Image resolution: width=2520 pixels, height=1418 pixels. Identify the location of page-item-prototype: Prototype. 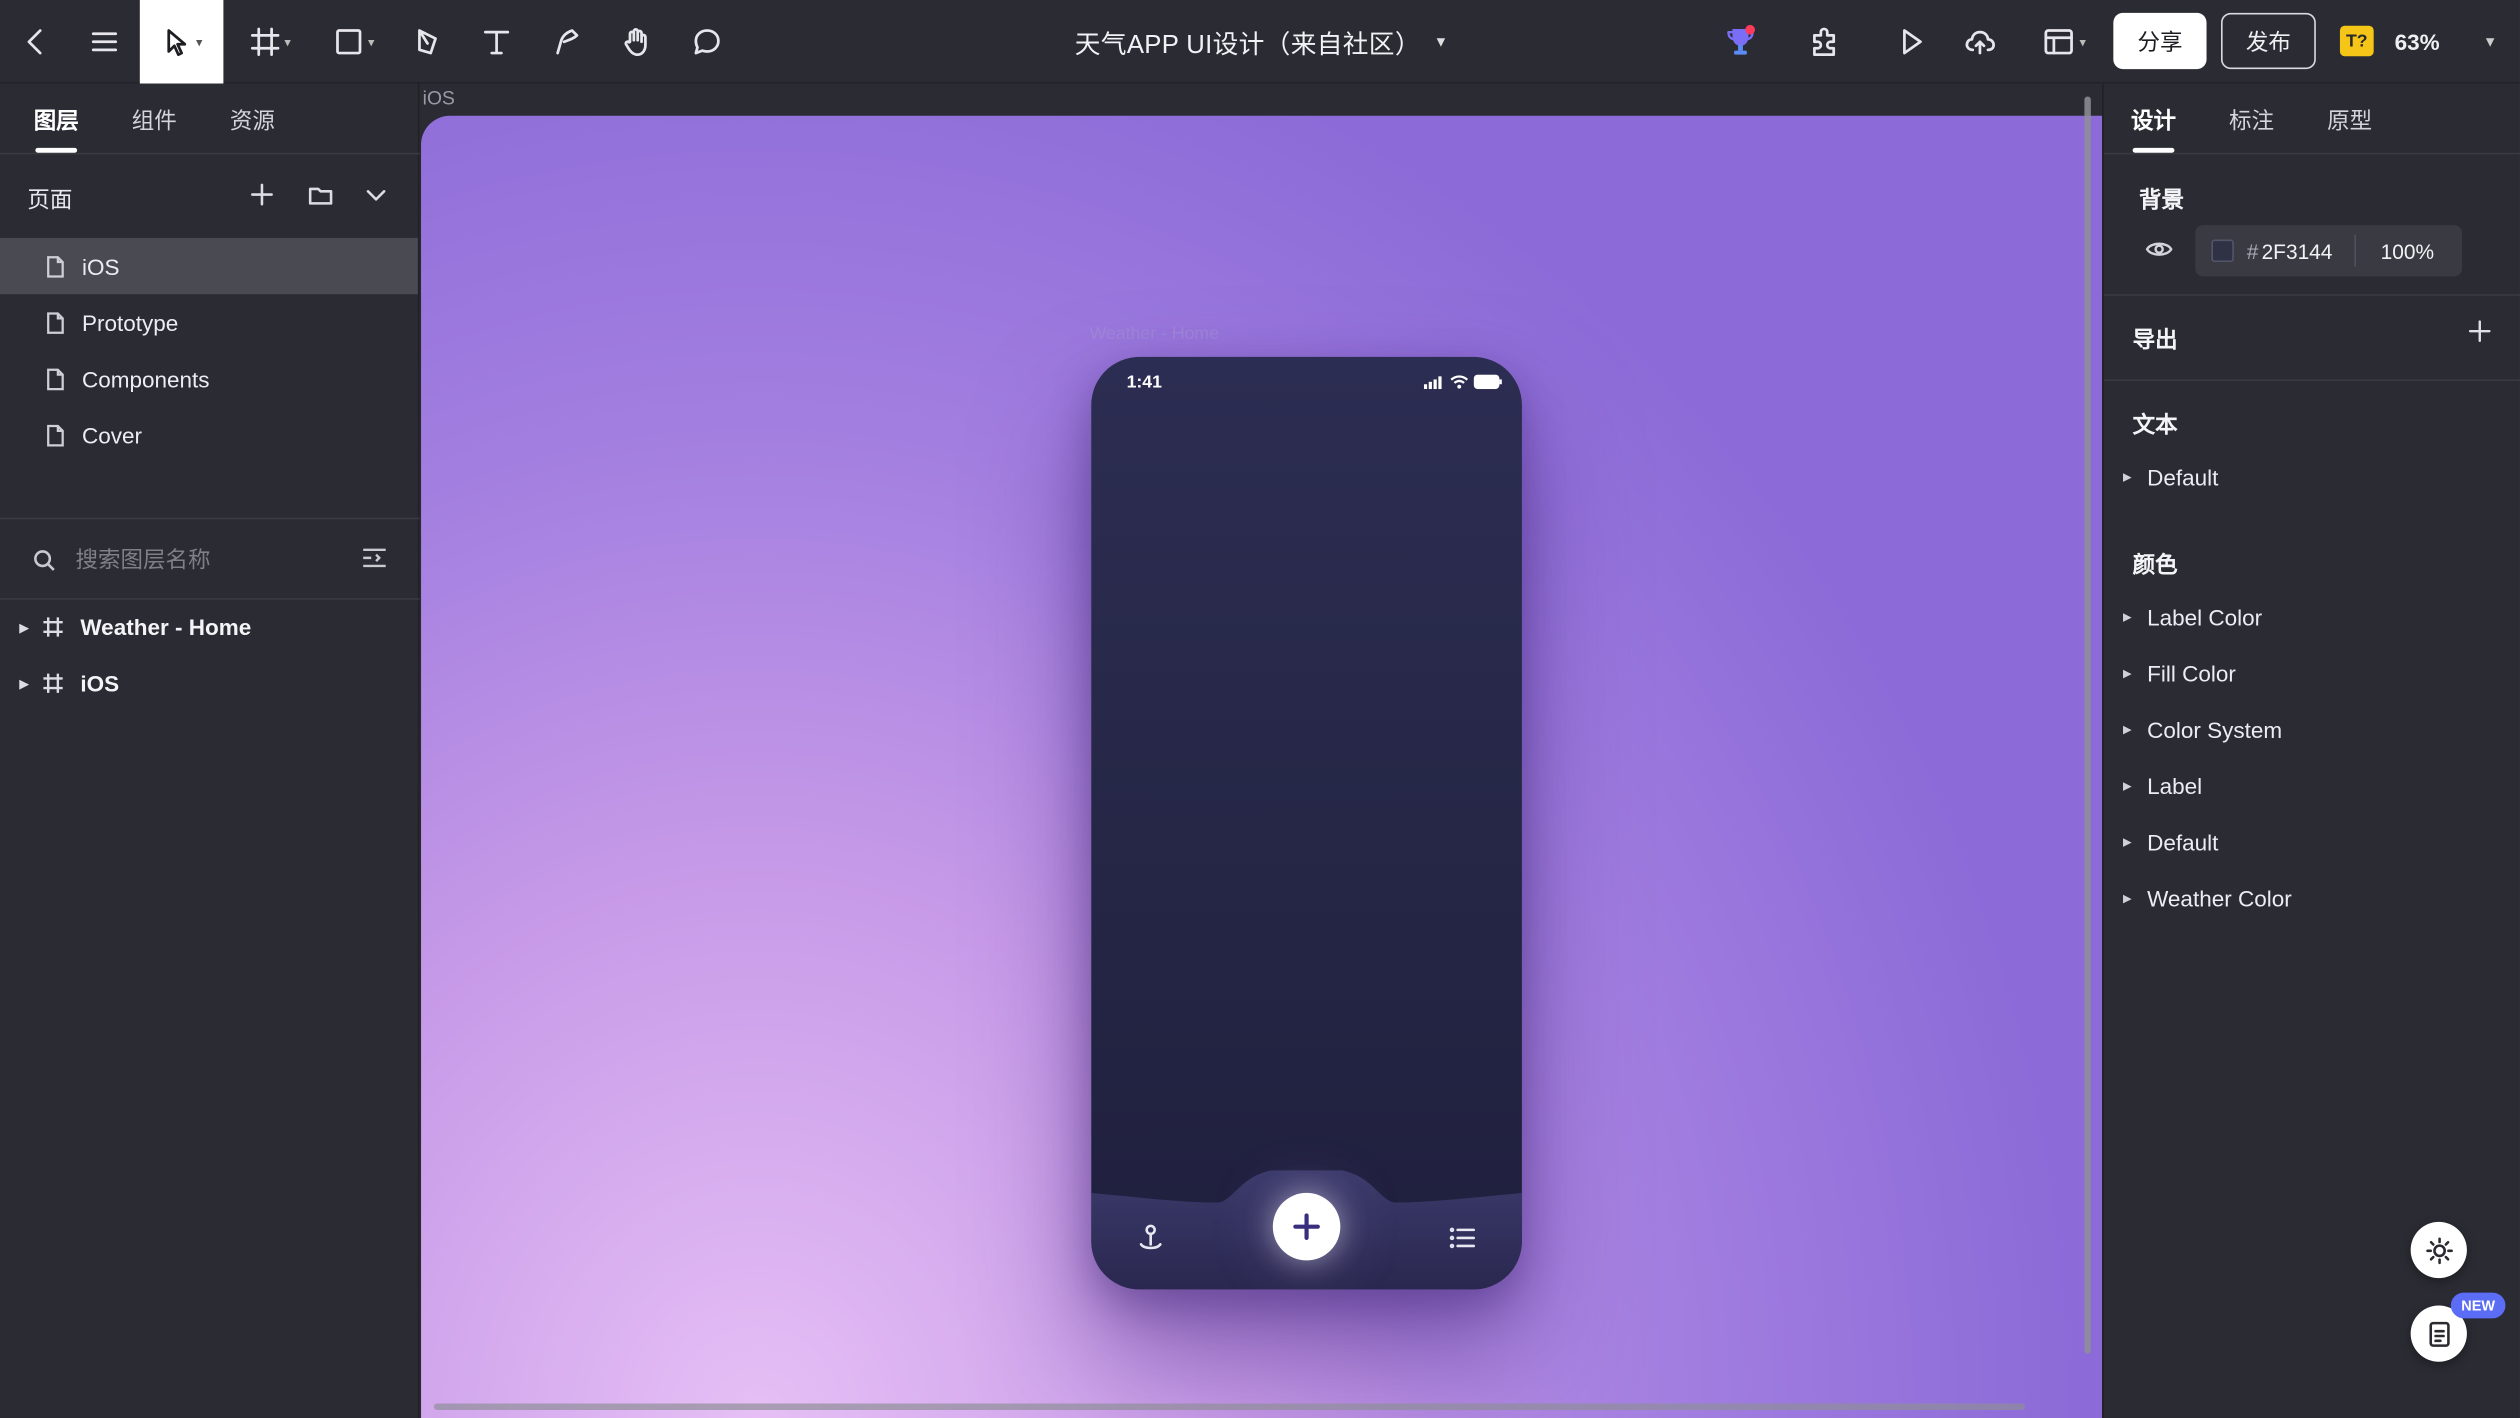
(209, 322).